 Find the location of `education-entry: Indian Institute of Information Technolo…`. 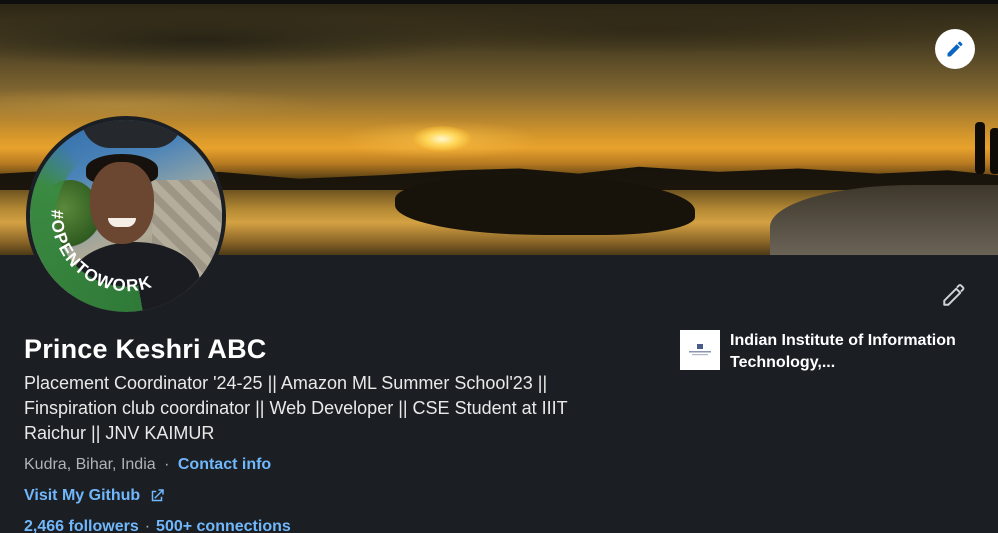

education-entry: Indian Institute of Information Technolo… is located at coordinates (820, 352).